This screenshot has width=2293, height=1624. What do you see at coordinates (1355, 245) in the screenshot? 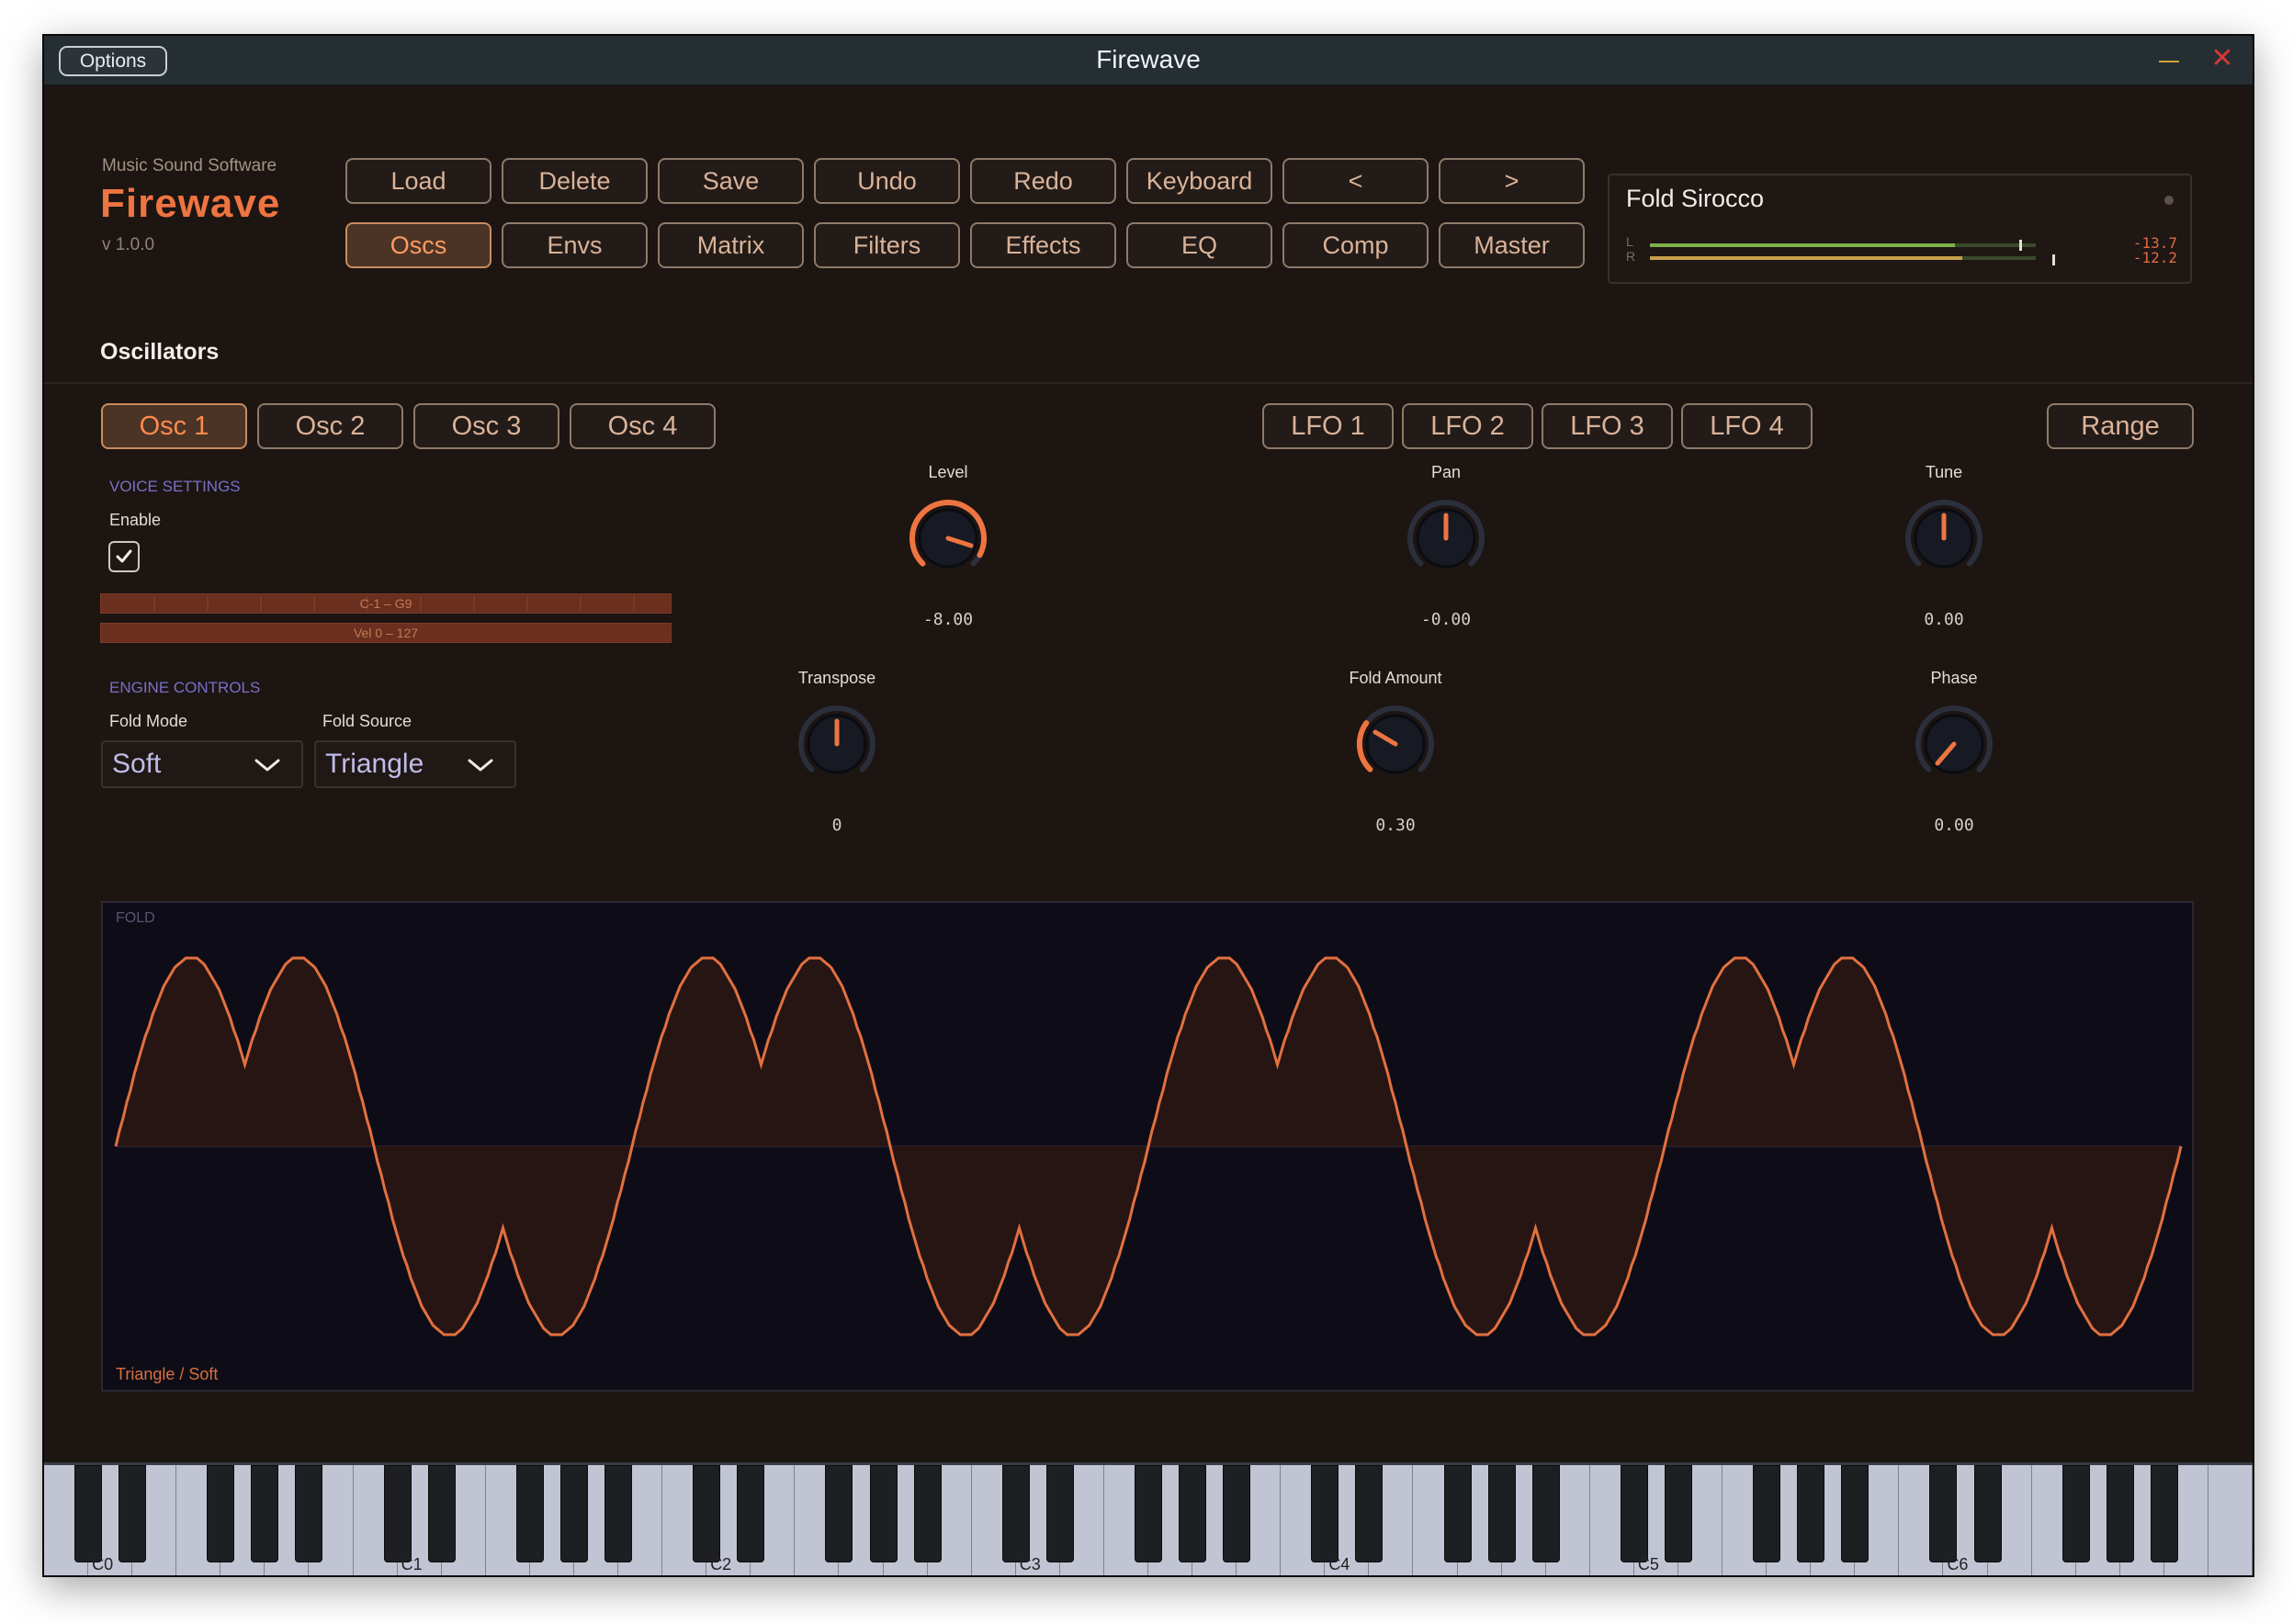
I see `tab-comp: Comp` at bounding box center [1355, 245].